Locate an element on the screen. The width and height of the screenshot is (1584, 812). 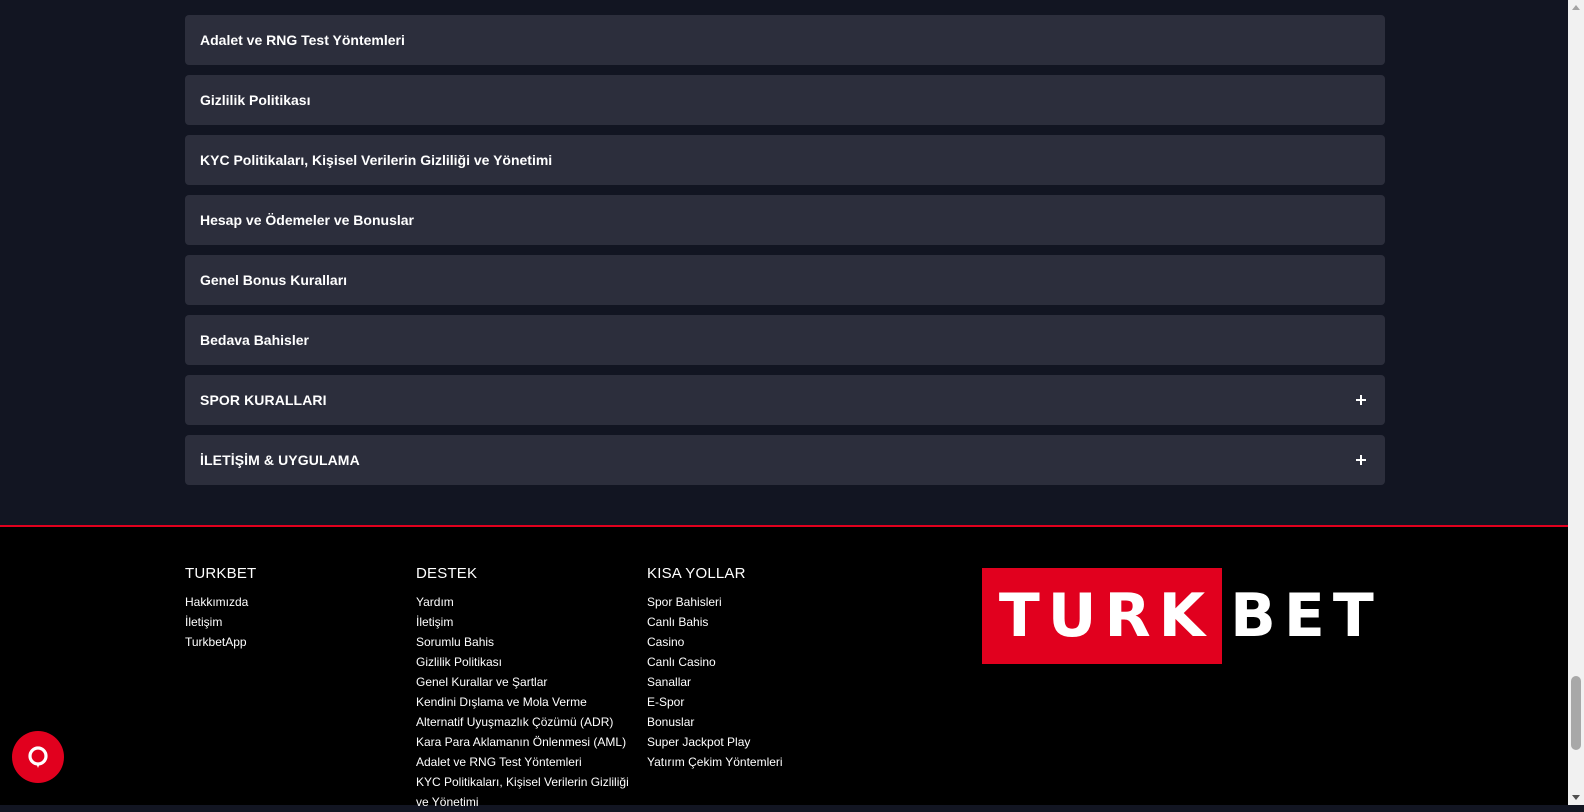
footer-link: Spor Bahisleri is located at coordinates (684, 602).